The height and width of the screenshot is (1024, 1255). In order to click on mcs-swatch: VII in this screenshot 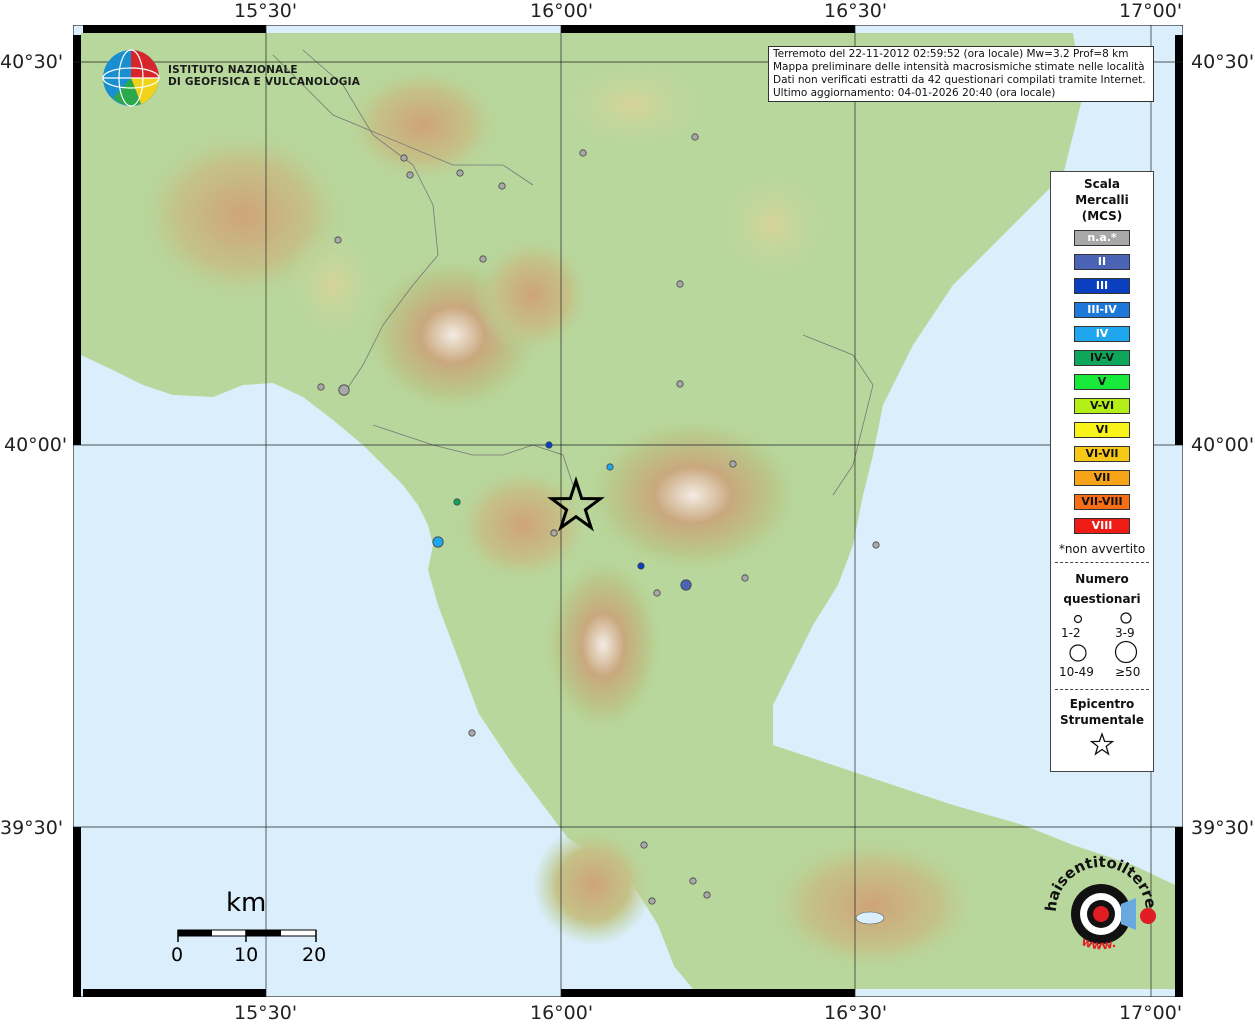, I will do `click(1102, 478)`.